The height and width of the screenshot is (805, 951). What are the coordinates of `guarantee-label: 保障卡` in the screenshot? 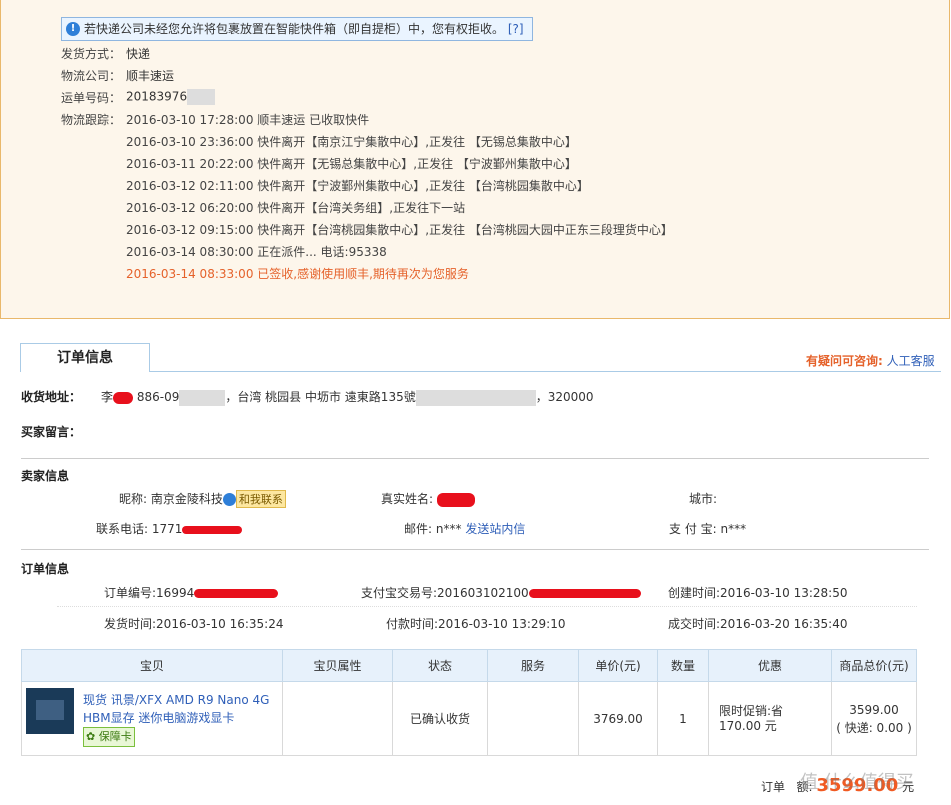 It's located at (115, 736).